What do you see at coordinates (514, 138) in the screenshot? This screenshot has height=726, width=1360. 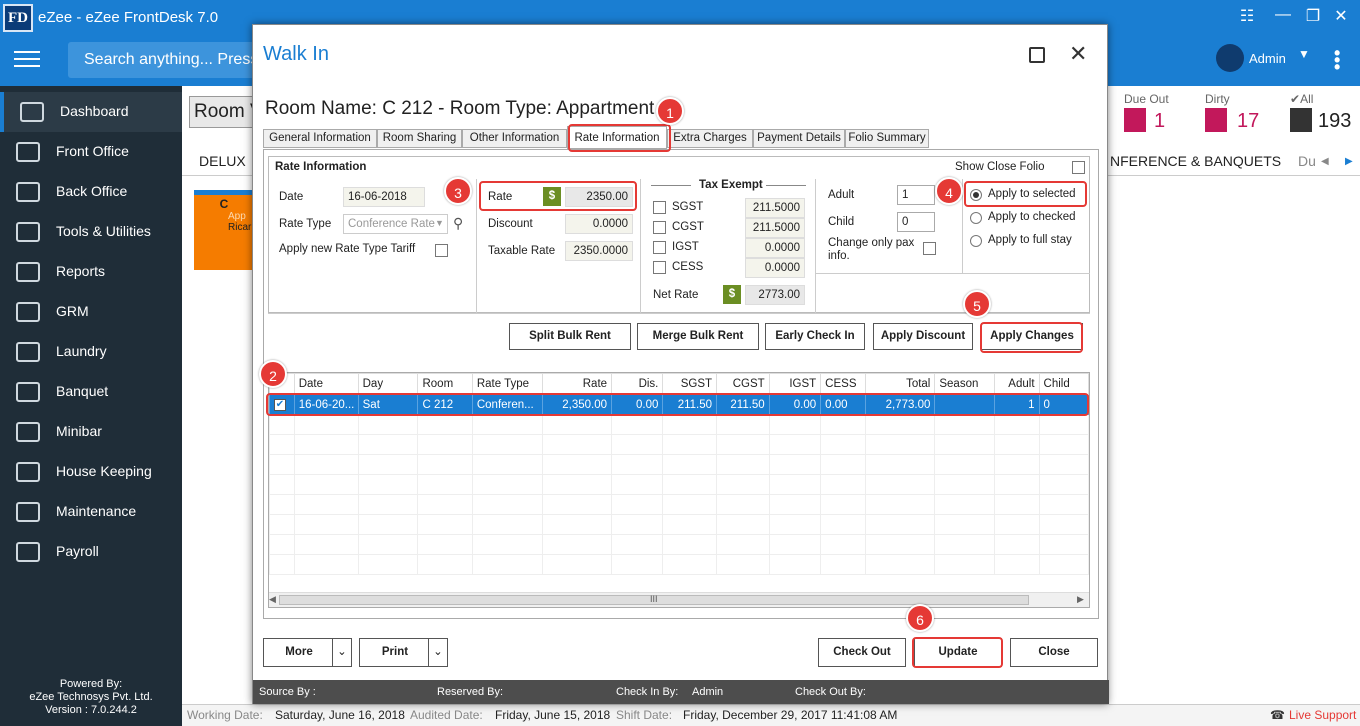 I see `tab-other-information: Other Information` at bounding box center [514, 138].